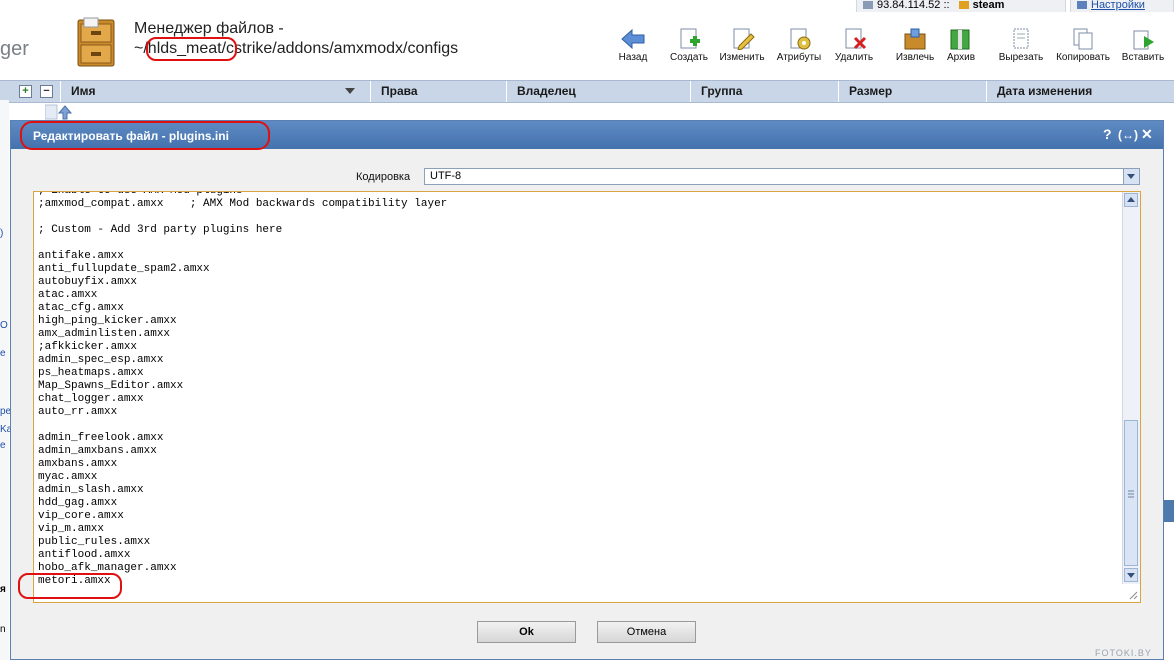  I want to click on editor-line: autobuyfix.amxx, so click(578, 282).